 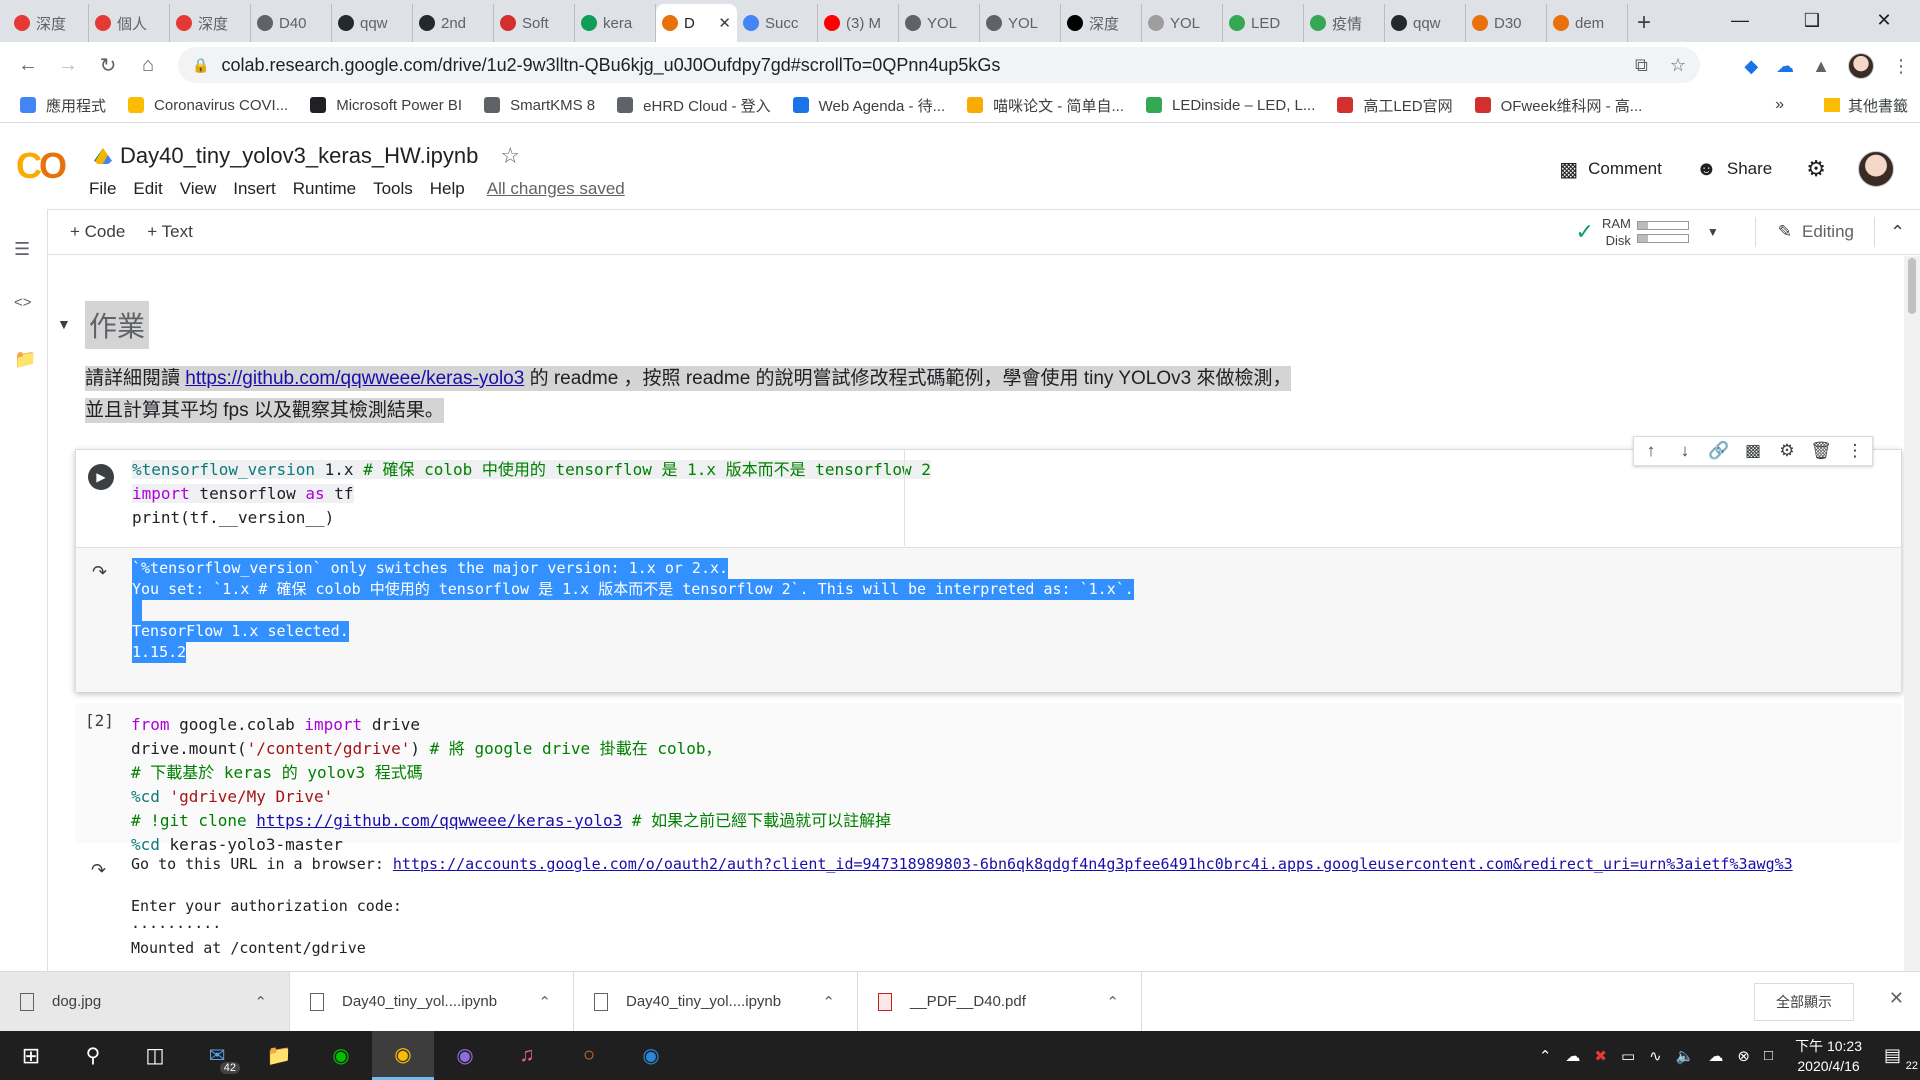 I want to click on close-window-icon: ✕, so click(x=1884, y=20).